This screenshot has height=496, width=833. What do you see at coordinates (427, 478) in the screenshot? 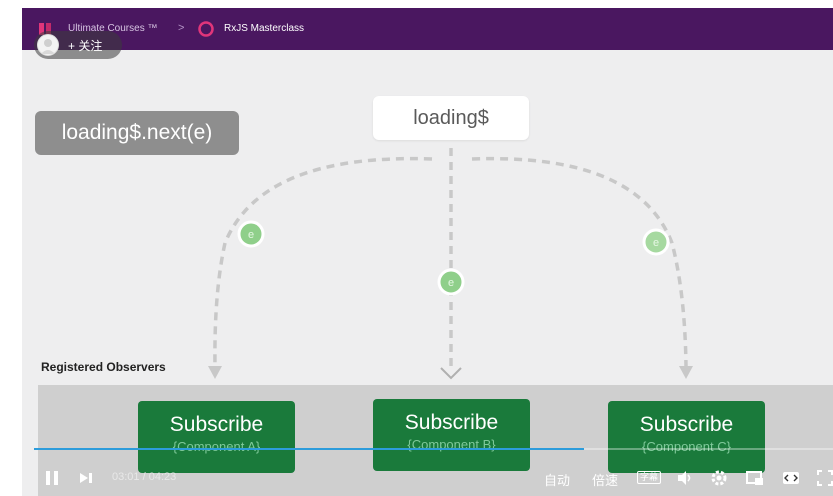
I see `player-controls: 03:01 / 04:23 自动 倍速 字幕` at bounding box center [427, 478].